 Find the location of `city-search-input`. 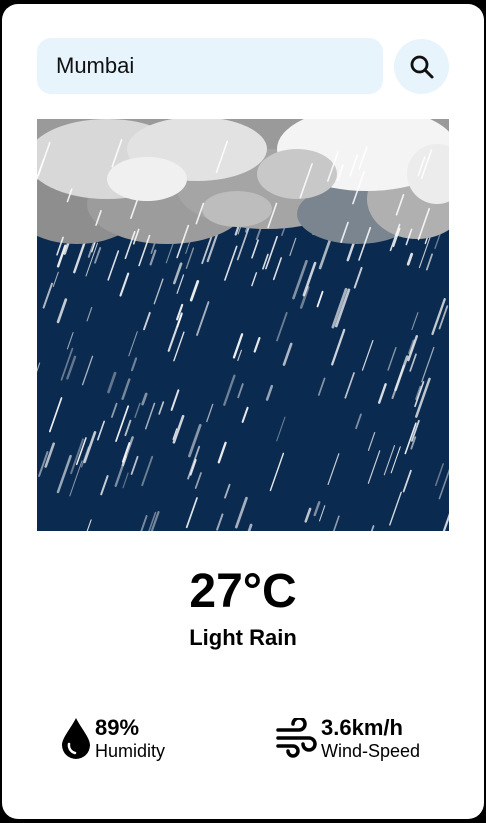

city-search-input is located at coordinates (210, 66).